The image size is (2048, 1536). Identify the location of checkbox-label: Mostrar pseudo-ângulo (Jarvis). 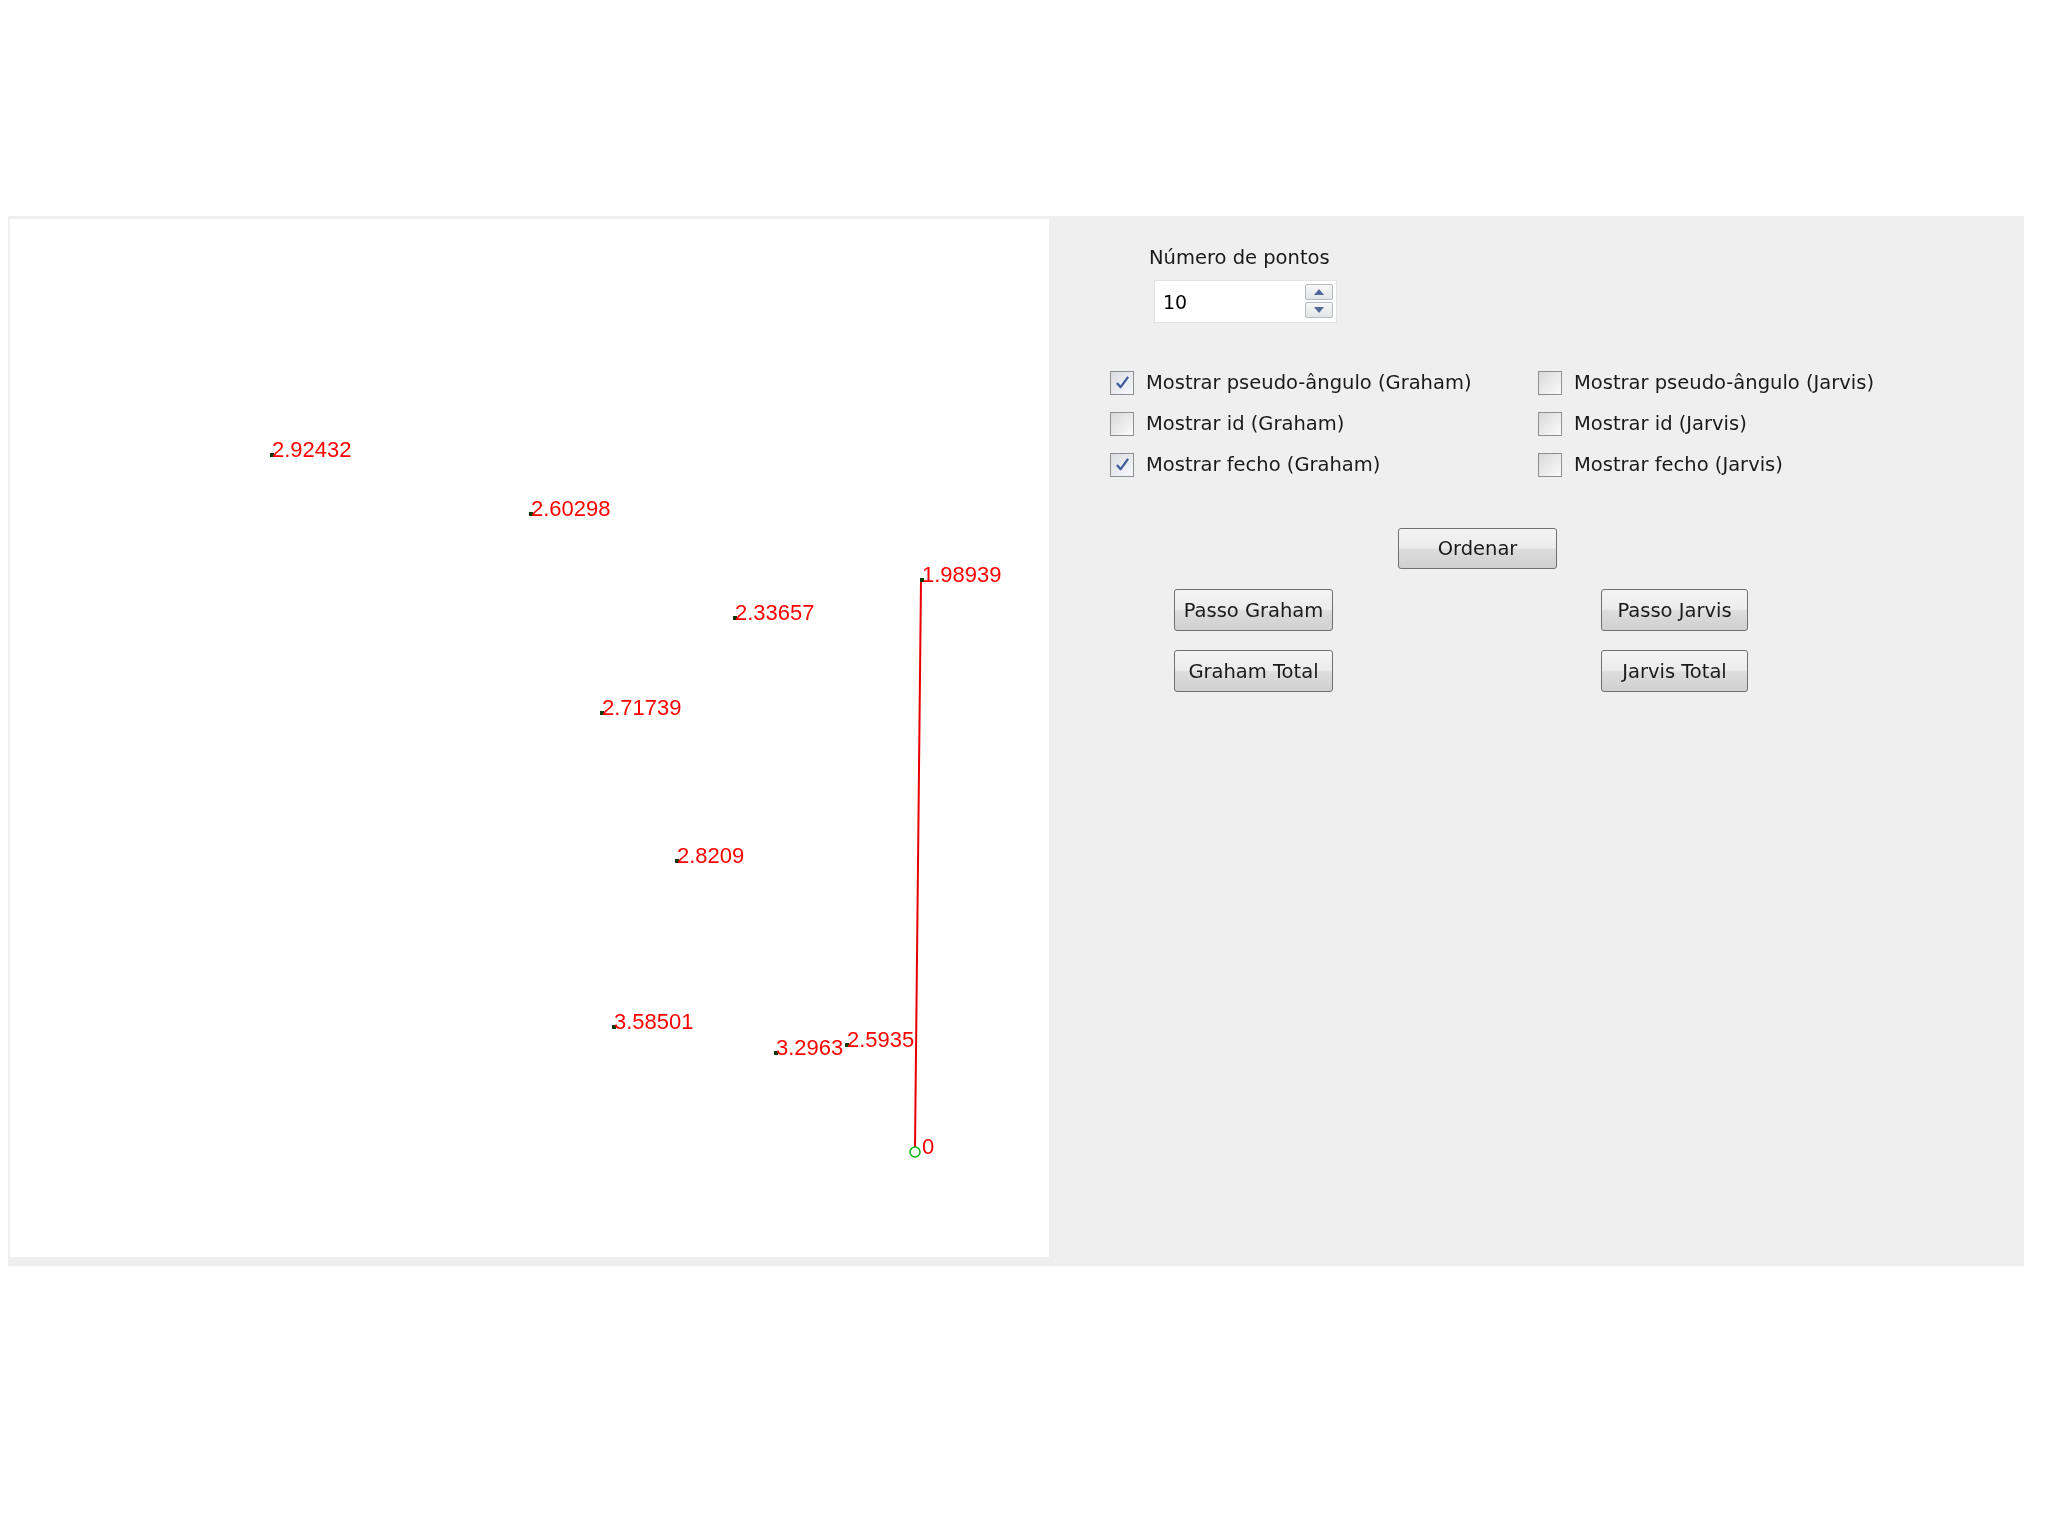
(1724, 382).